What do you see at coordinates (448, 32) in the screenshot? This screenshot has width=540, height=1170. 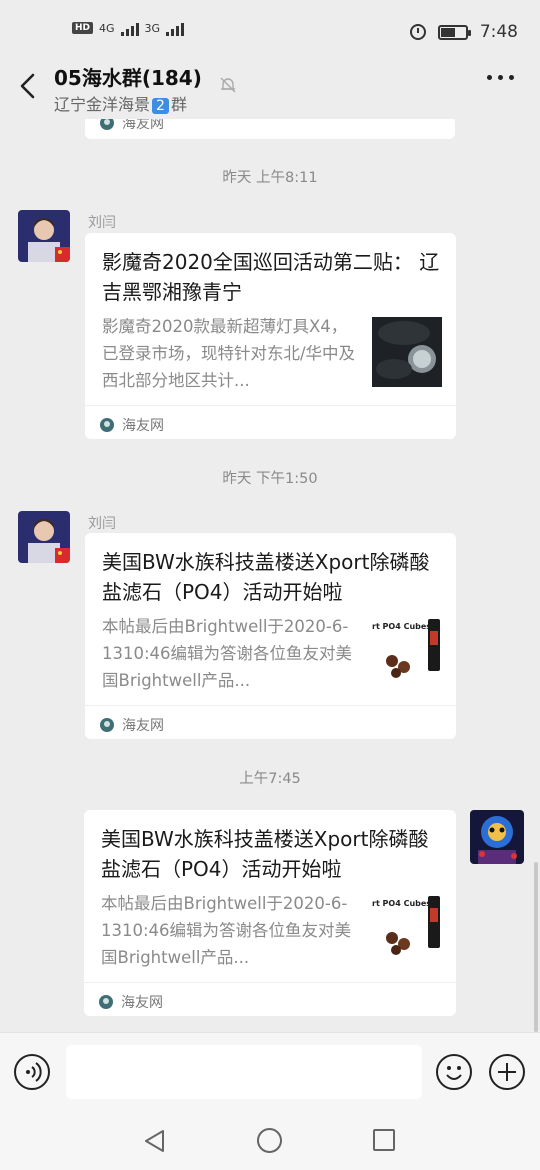 I see `battery-fill` at bounding box center [448, 32].